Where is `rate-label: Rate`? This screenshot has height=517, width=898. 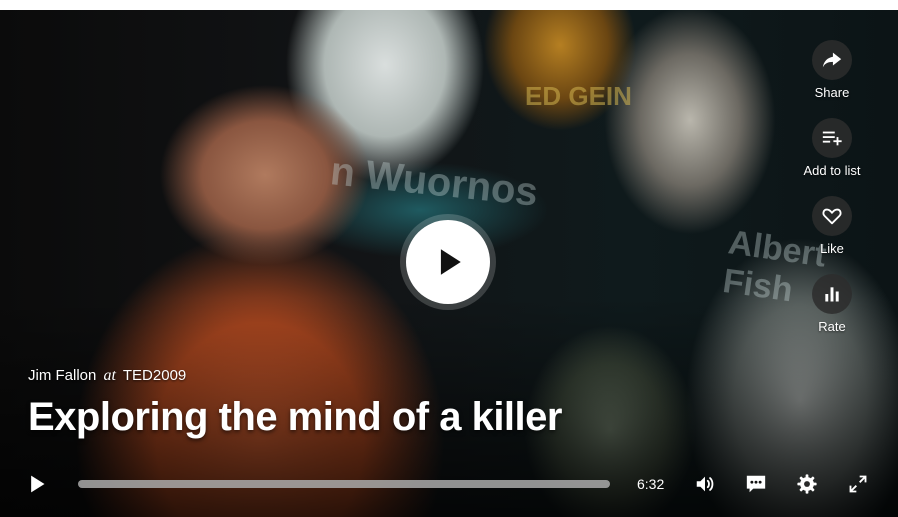 rate-label: Rate is located at coordinates (832, 326).